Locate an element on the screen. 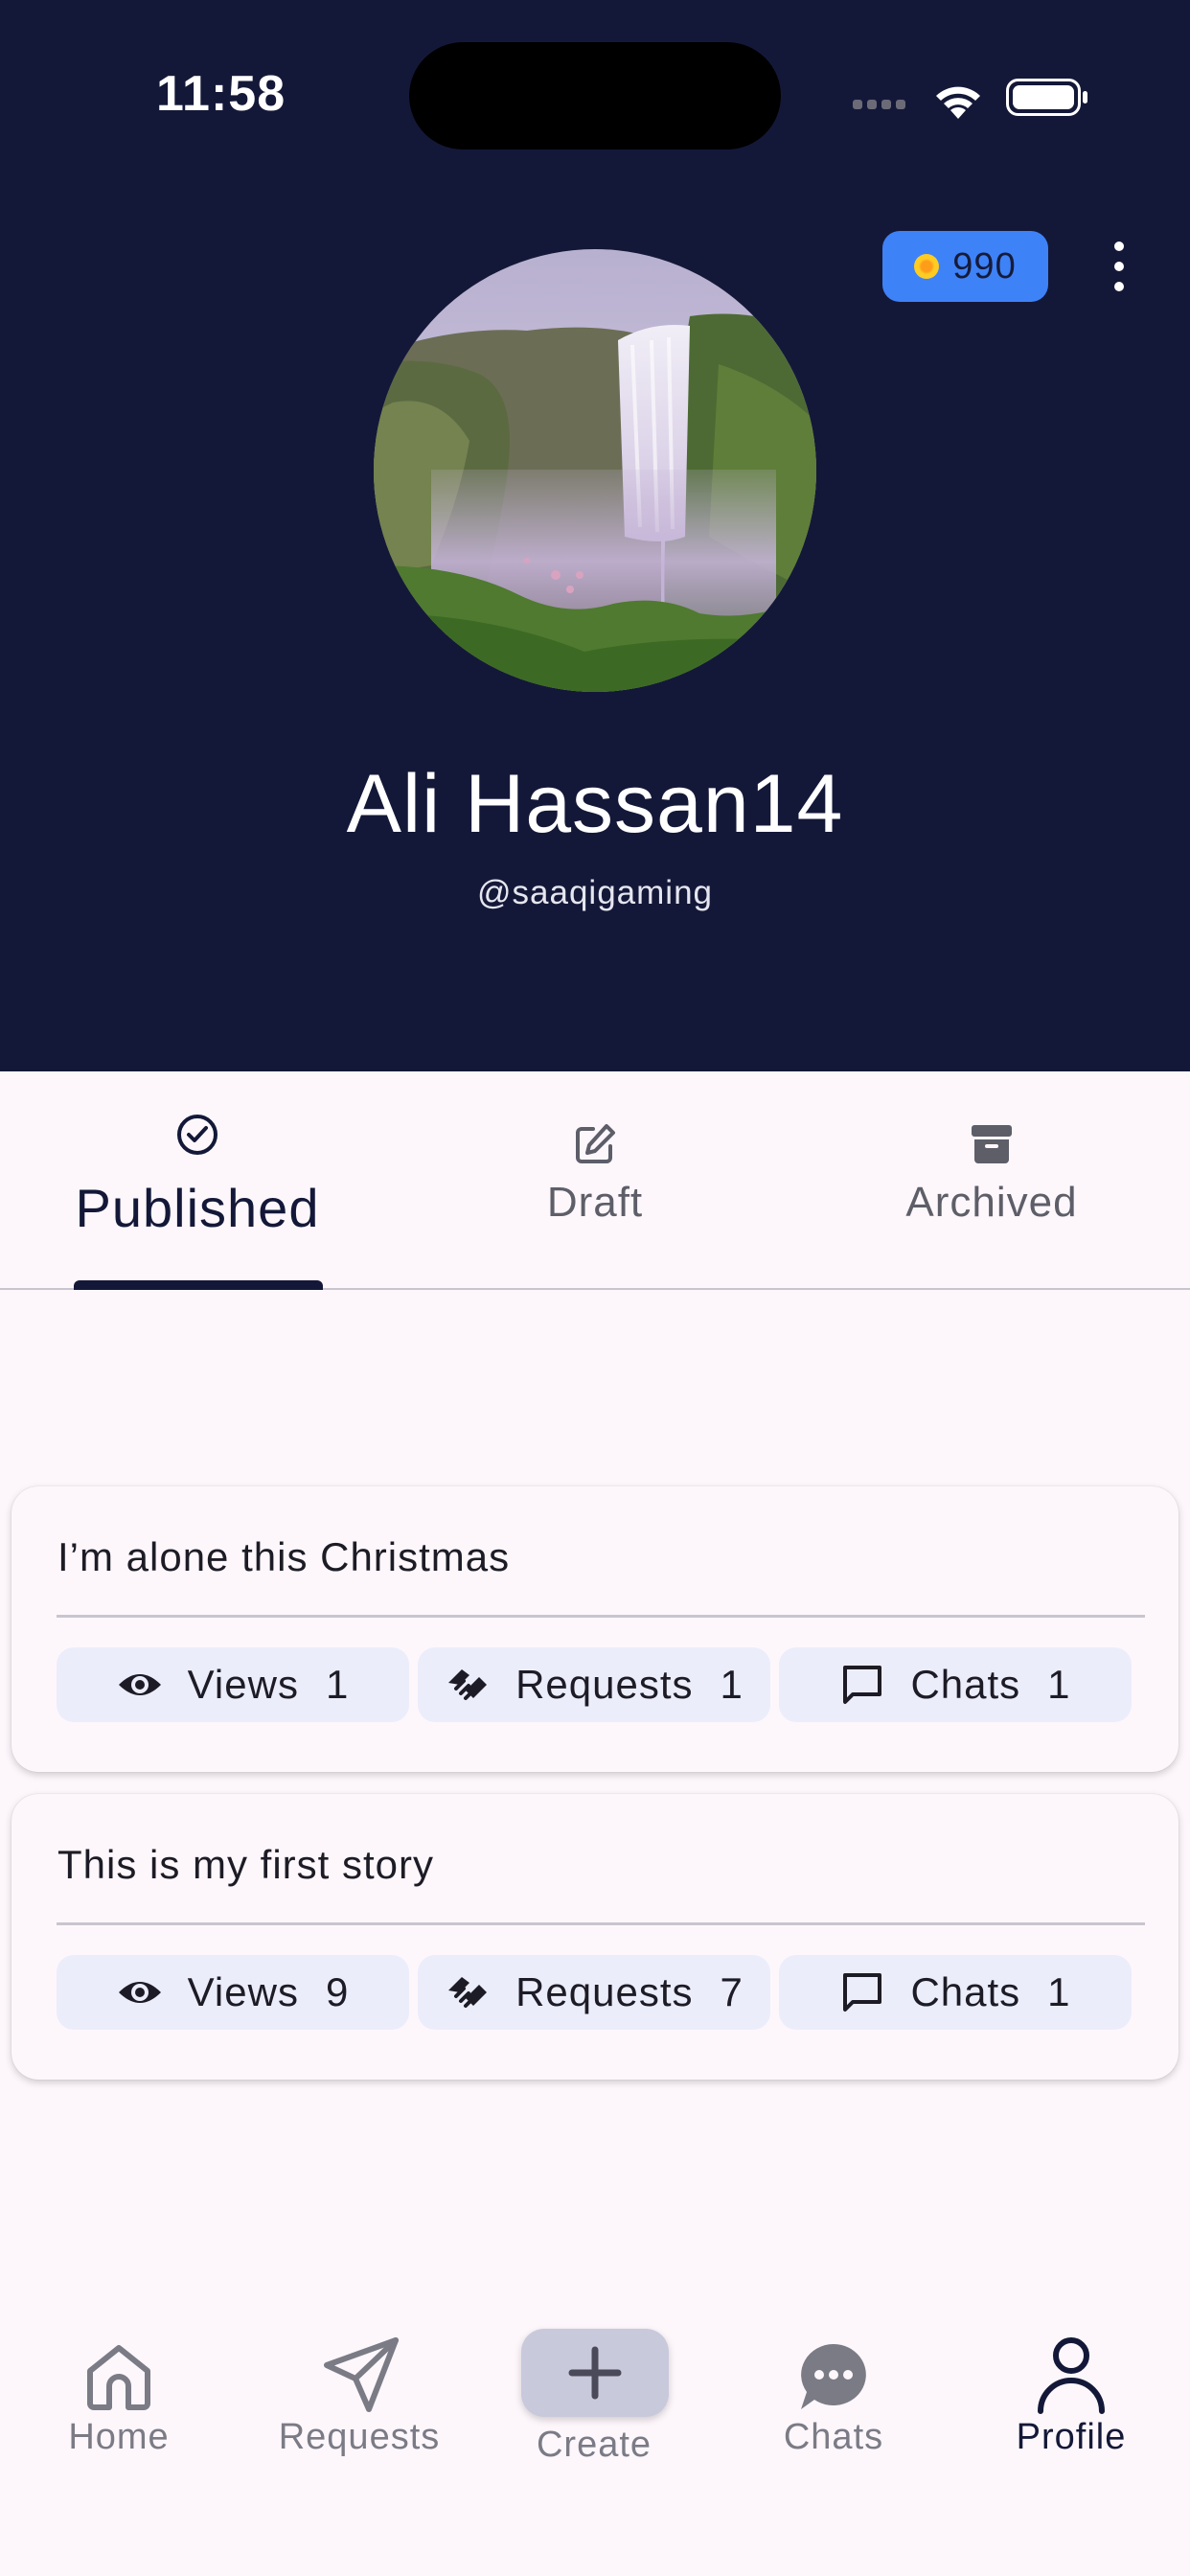  waterfall-avatar-image is located at coordinates (595, 470).